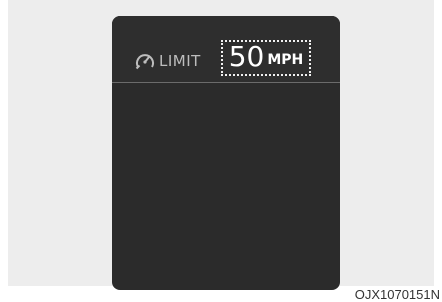 The height and width of the screenshot is (302, 442). What do you see at coordinates (226, 82) in the screenshot?
I see `header-divider` at bounding box center [226, 82].